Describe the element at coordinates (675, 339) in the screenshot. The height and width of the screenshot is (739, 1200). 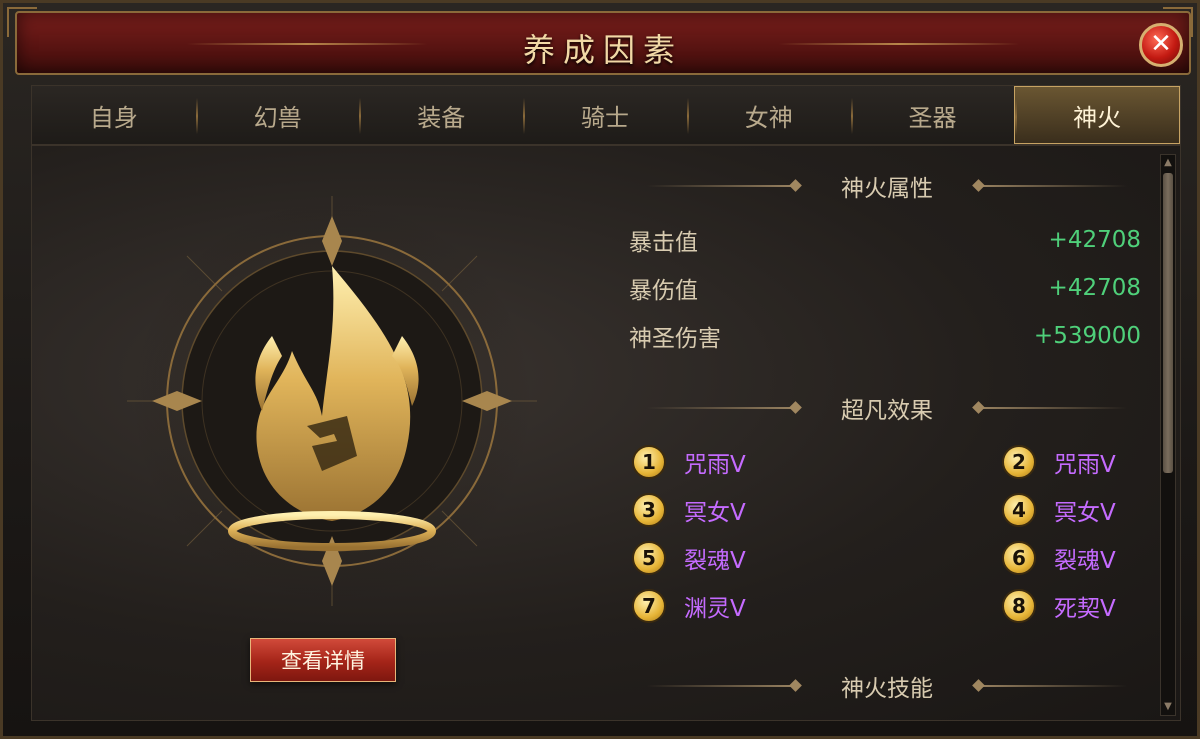
I see `attribute-name: 神圣伤害` at that location.